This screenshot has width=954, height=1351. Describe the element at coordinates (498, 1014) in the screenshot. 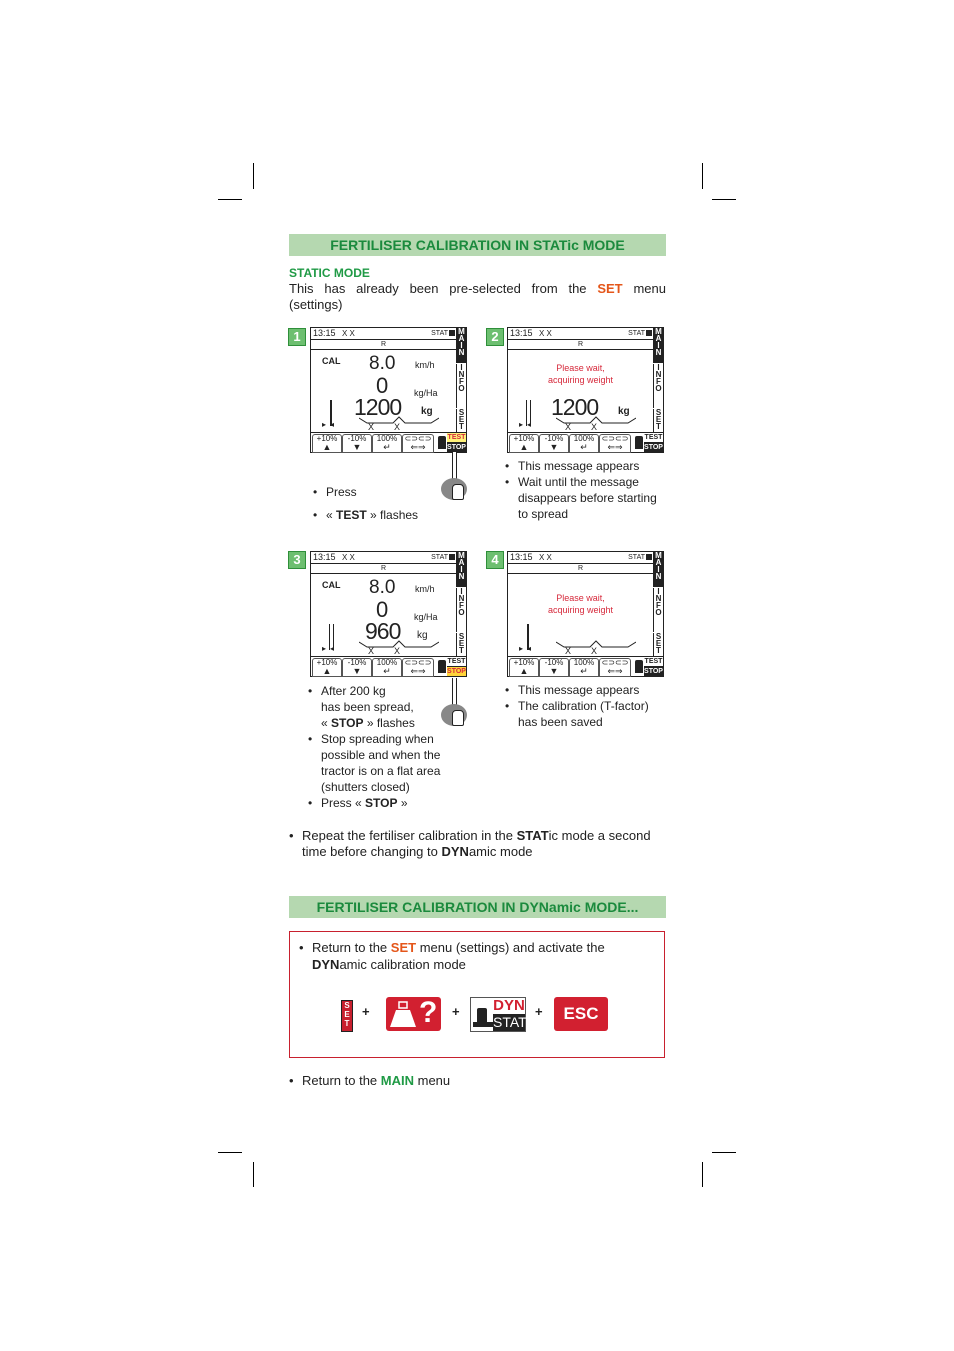

I see `dyn-stat-toggle-button: DYN STAT` at that location.